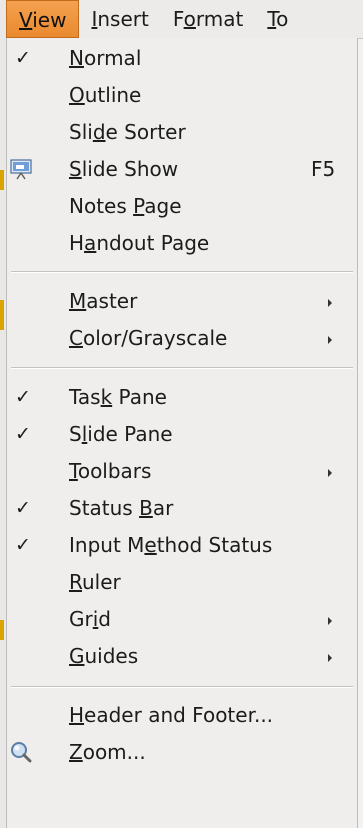  What do you see at coordinates (119, 19) in the screenshot?
I see `menubar-insert: Insert` at bounding box center [119, 19].